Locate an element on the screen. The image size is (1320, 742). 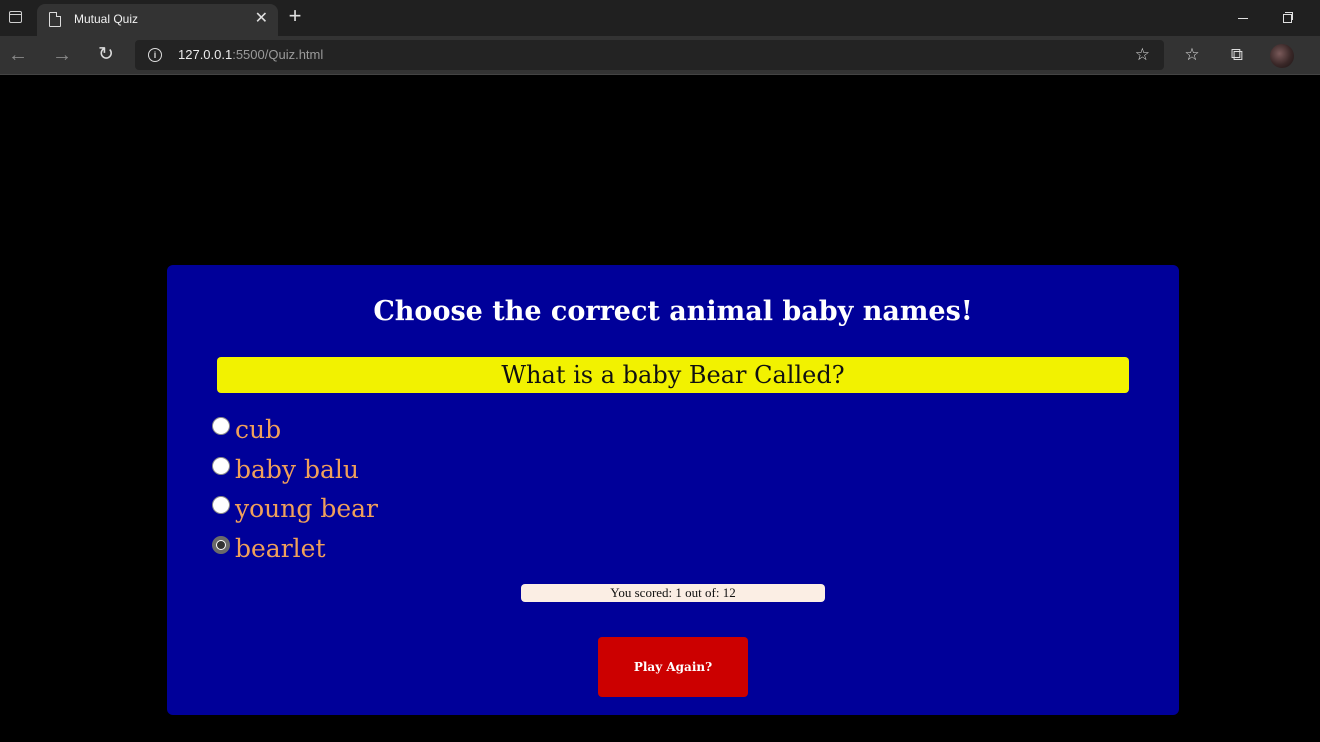
tab-title: Mutual Quiz is located at coordinates (106, 19).